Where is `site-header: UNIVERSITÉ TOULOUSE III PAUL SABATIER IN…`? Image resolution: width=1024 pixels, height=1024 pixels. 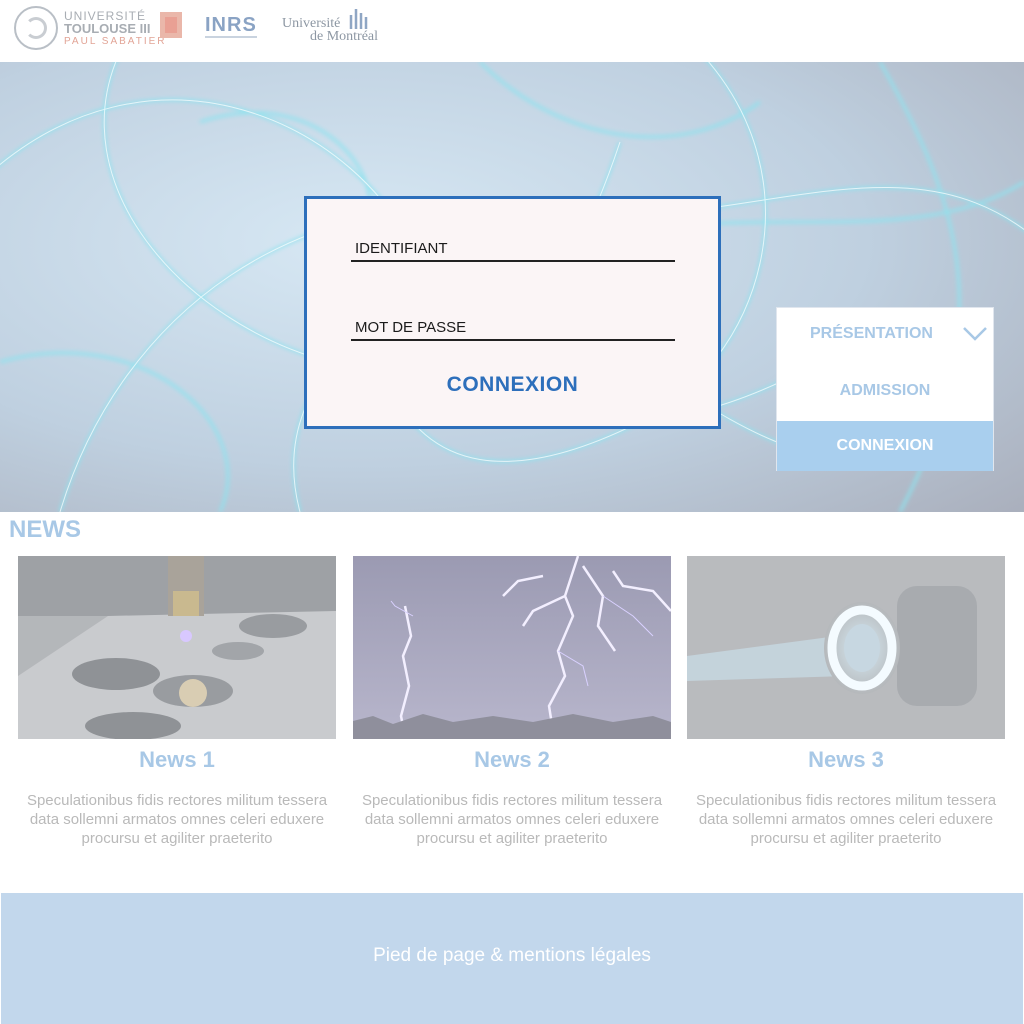
site-header: UNIVERSITÉ TOULOUSE III PAUL SABATIER IN… is located at coordinates (512, 31).